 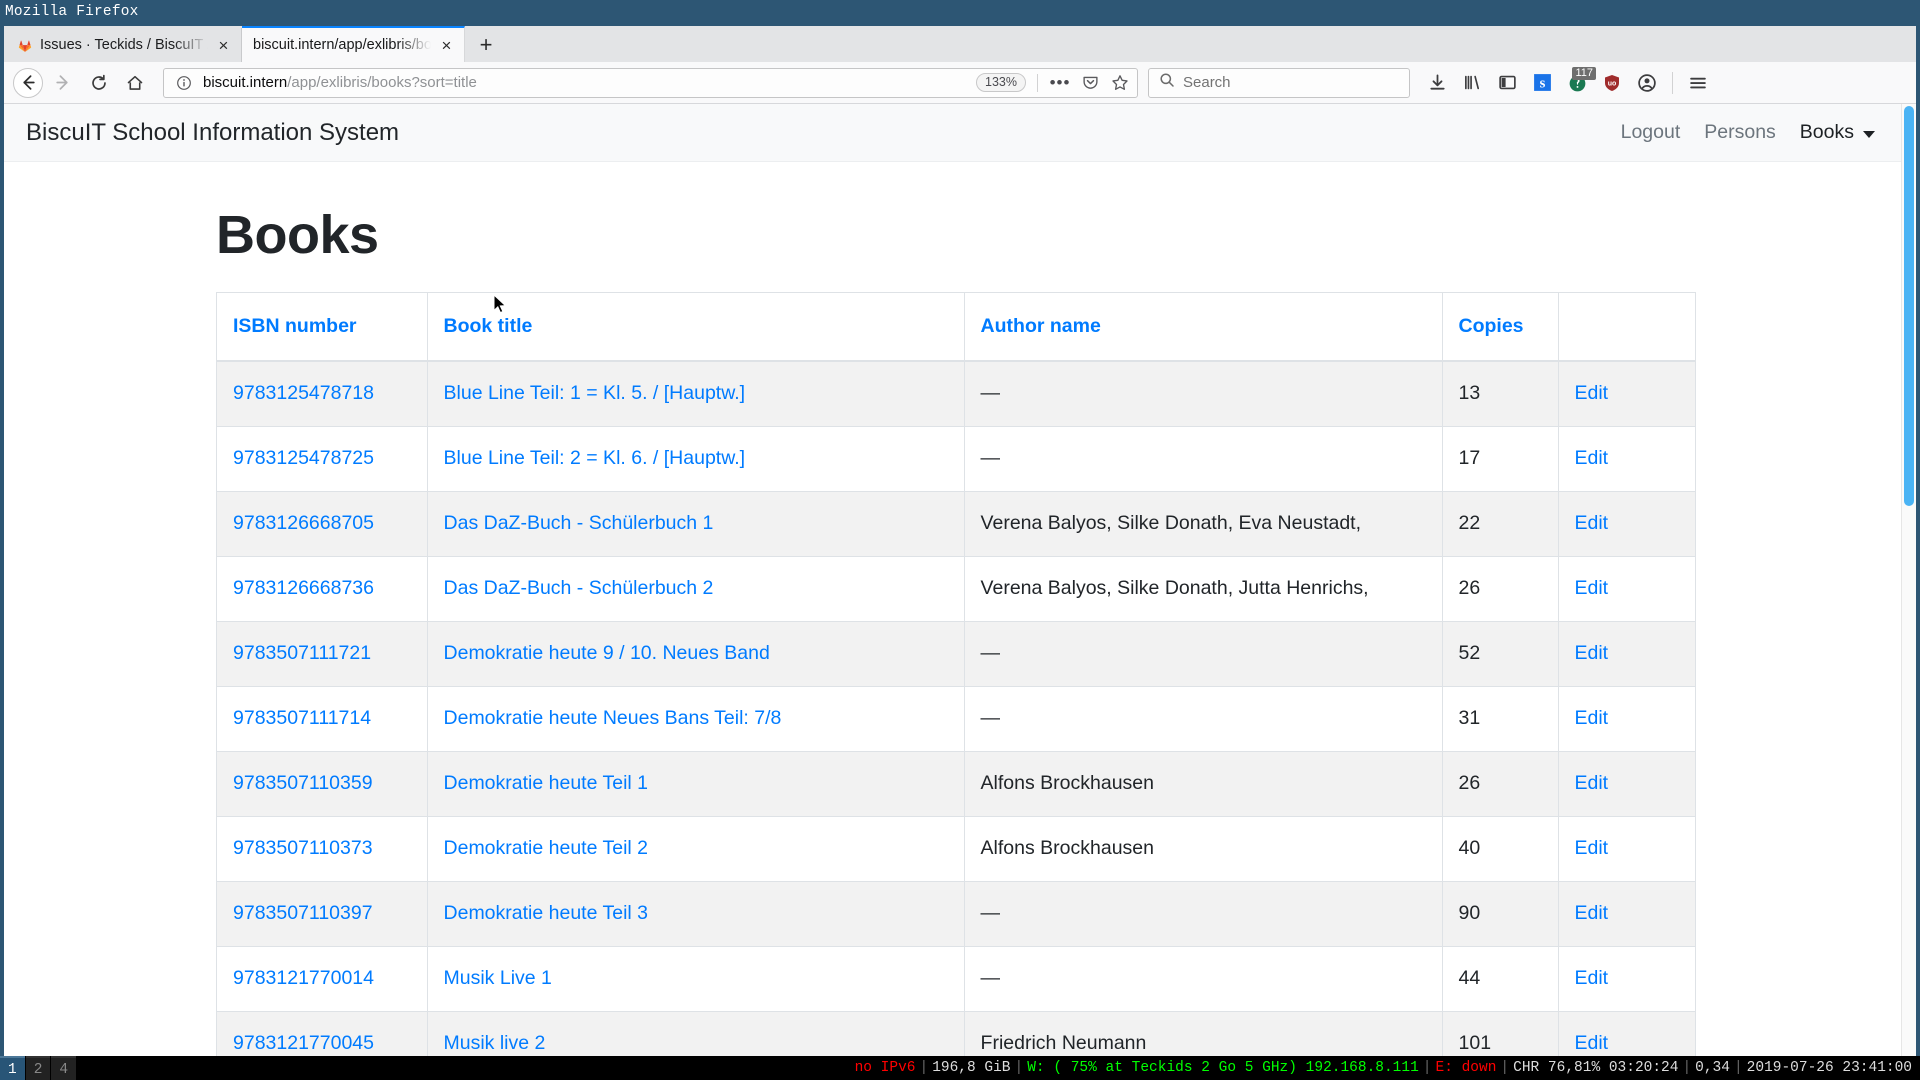 I want to click on star-icon, so click(x=1120, y=83).